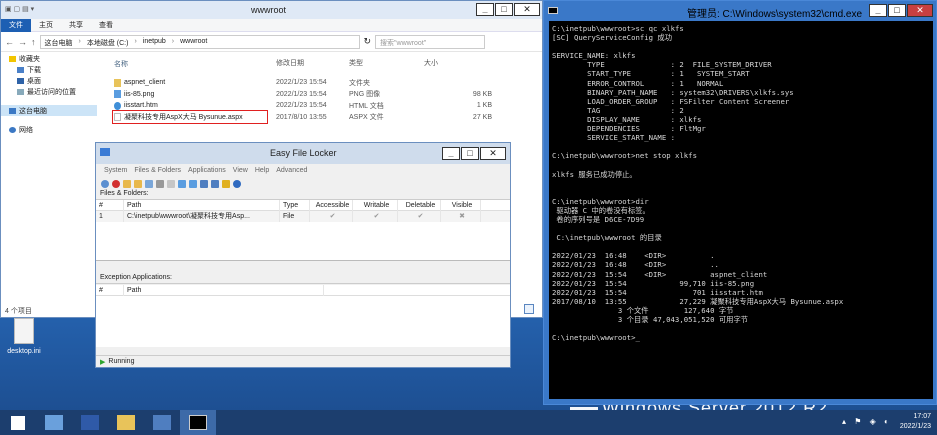 The height and width of the screenshot is (435, 937). What do you see at coordinates (458, 63) in the screenshot?
I see `col-size: 大小` at bounding box center [458, 63].